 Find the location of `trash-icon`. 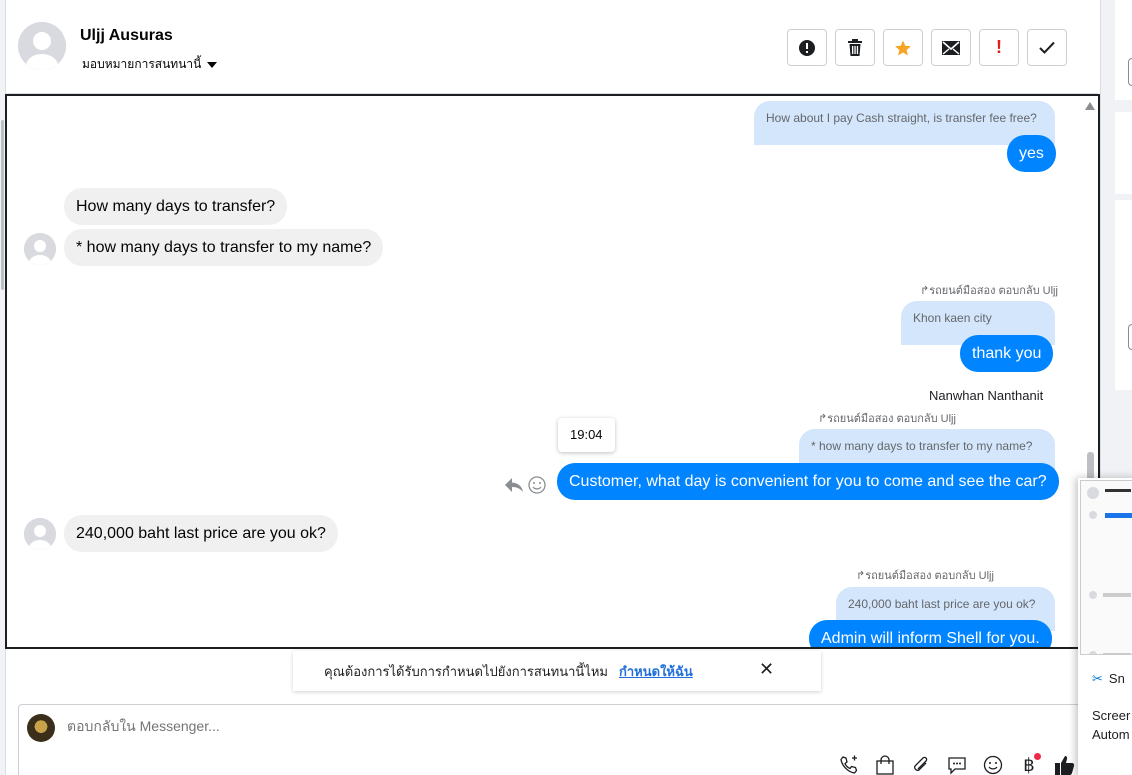

trash-icon is located at coordinates (855, 47).